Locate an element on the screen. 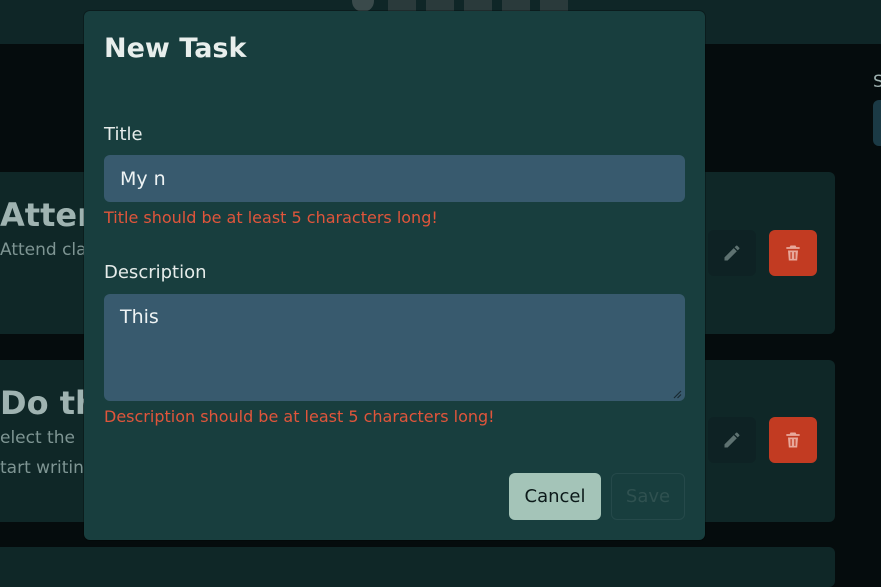 This screenshot has height=587, width=881. modal-title: New Task is located at coordinates (175, 48).